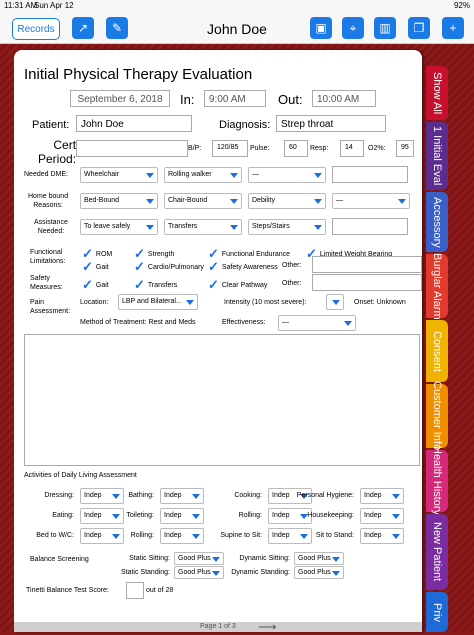 This screenshot has width=474, height=635. What do you see at coordinates (292, 283) in the screenshot?
I see `safety-other-label: Other:` at bounding box center [292, 283].